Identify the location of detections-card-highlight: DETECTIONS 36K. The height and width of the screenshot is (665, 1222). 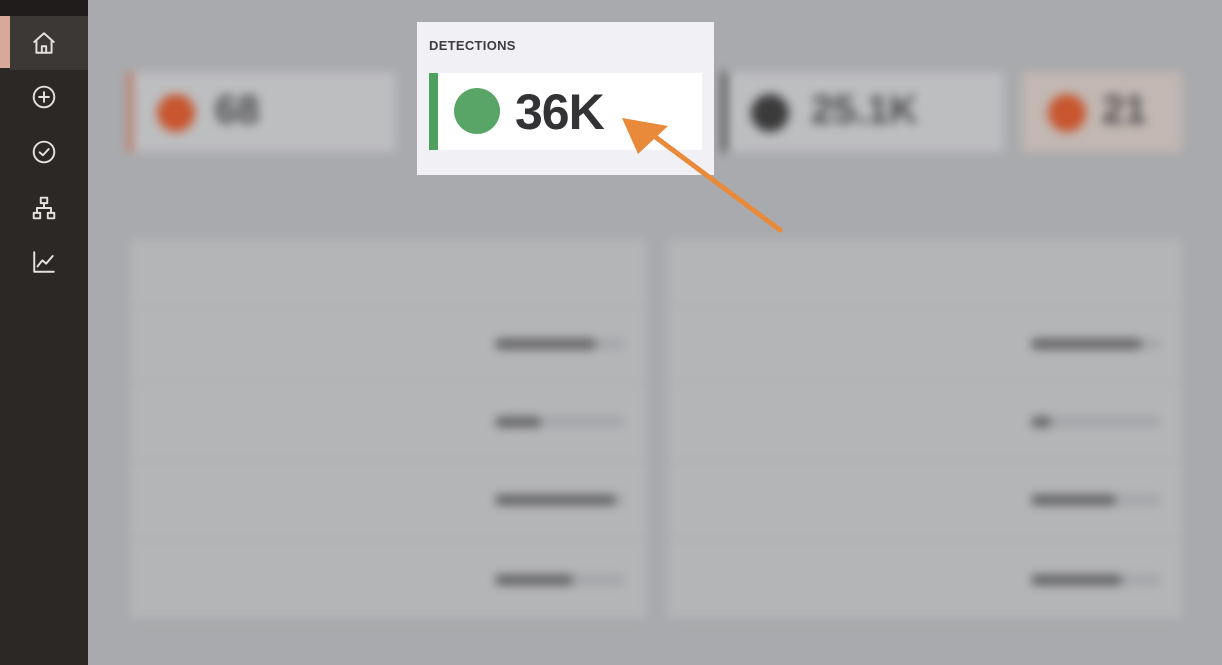
(565, 98).